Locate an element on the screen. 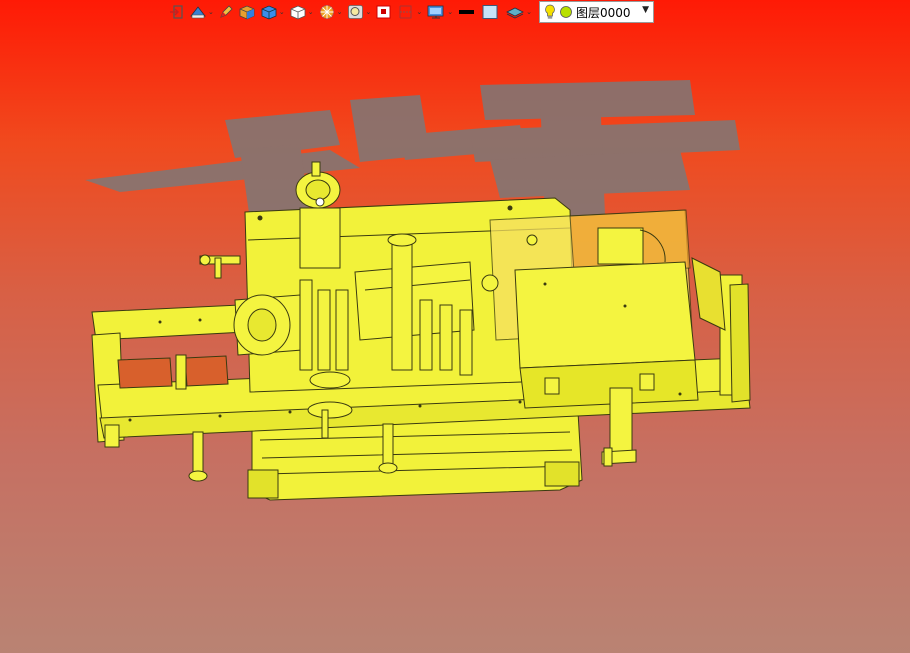  exit-button is located at coordinates (177, 12).